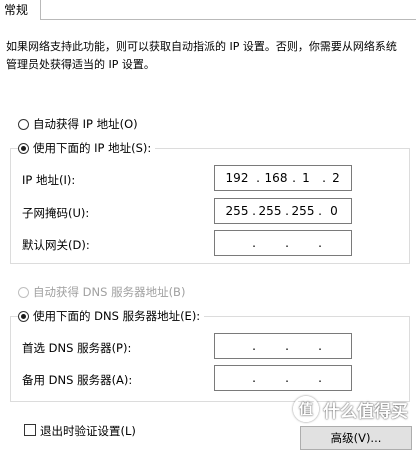 This screenshot has height=450, width=416. I want to click on mask-octet-3: 255, so click(303, 211).